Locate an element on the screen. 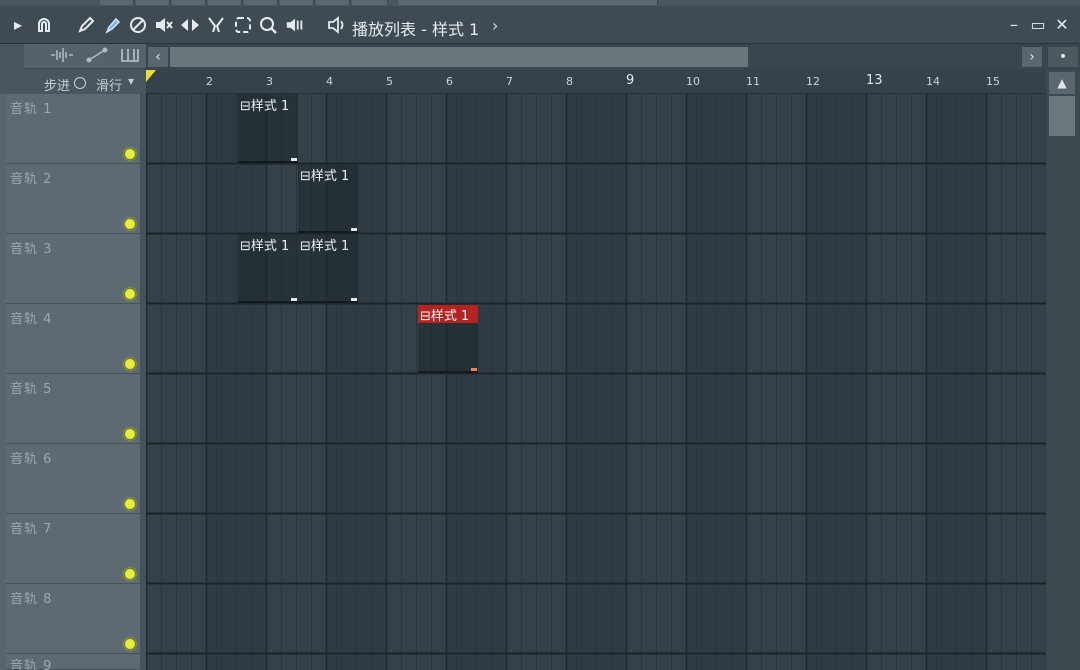  pattern-clip-selected: ⊟样式 1 is located at coordinates (448, 339).